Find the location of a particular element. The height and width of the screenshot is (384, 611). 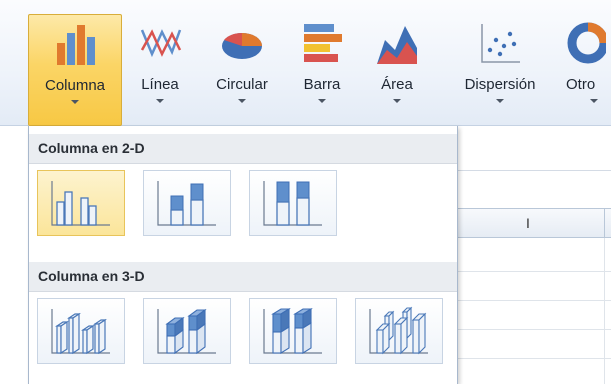

bar-chart-icon is located at coordinates (323, 43).